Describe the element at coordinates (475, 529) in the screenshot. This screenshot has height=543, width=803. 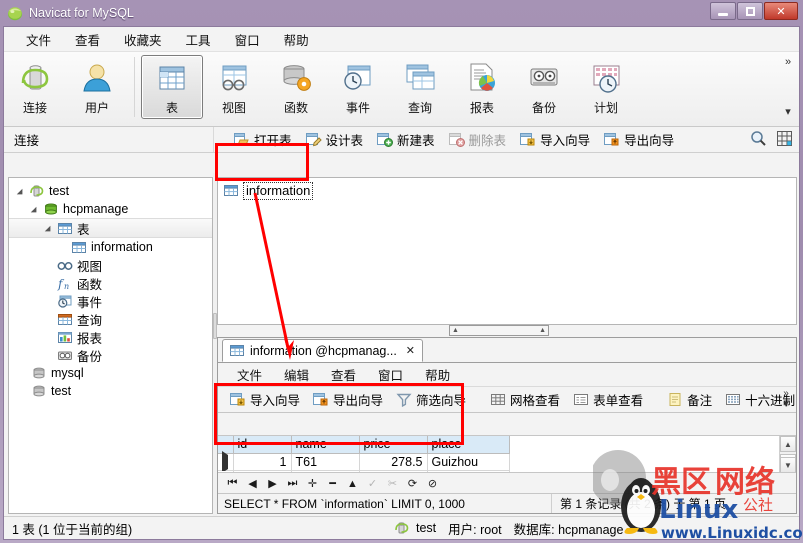
I see `status-user: 用户: root` at that location.